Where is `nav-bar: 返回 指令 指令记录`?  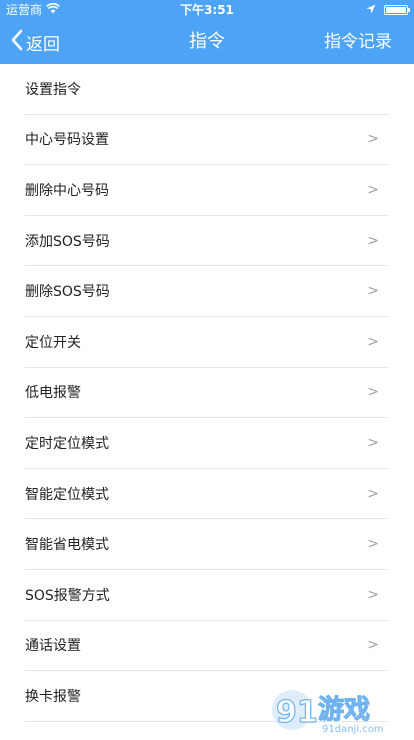
nav-bar: 返回 指令 指令记录 is located at coordinates (207, 42).